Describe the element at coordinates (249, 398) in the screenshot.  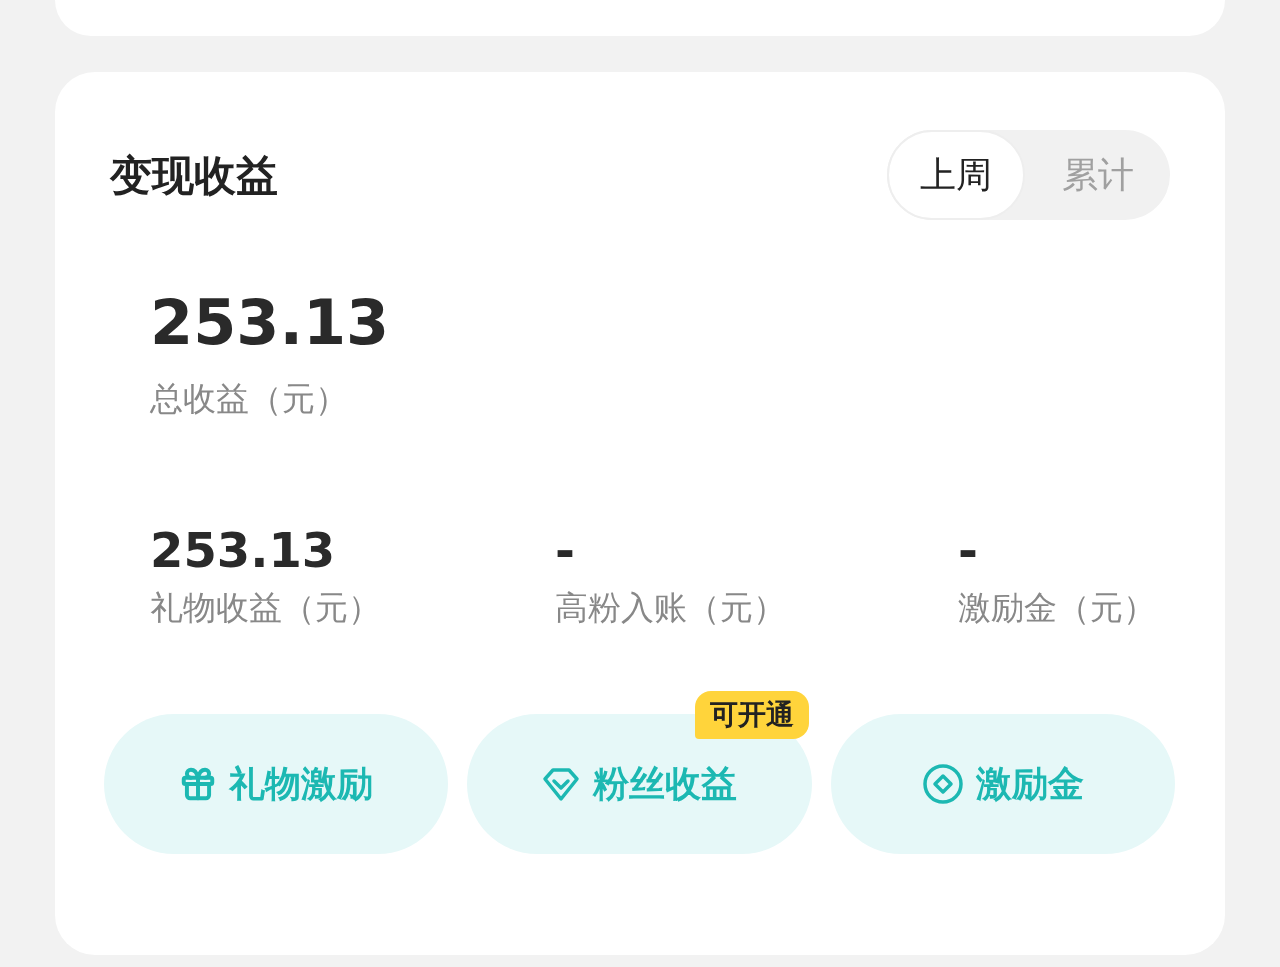
I see `total-label: 总收益（元）` at that location.